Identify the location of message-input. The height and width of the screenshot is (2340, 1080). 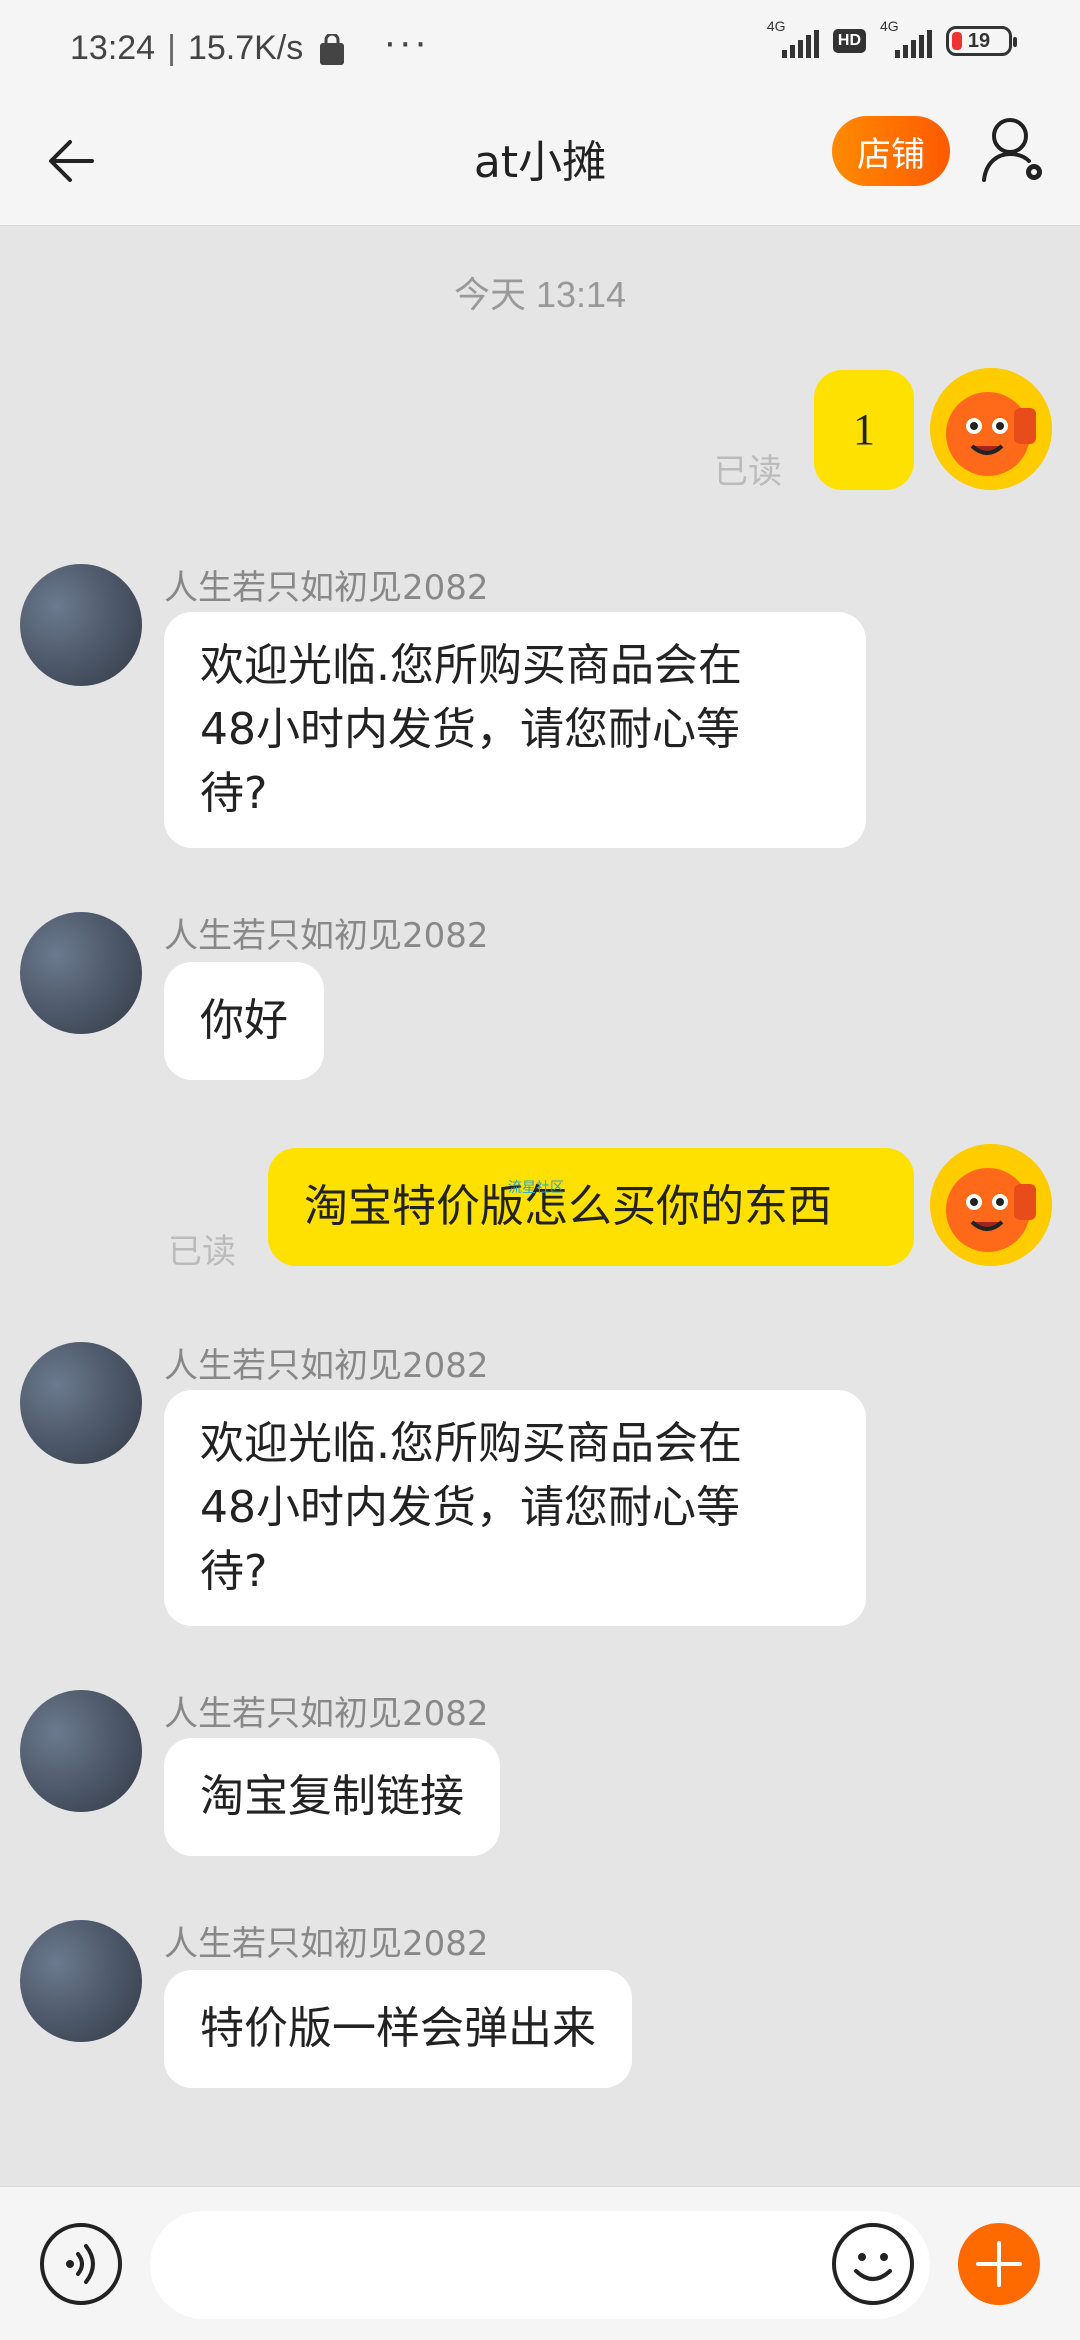
(540, 2265).